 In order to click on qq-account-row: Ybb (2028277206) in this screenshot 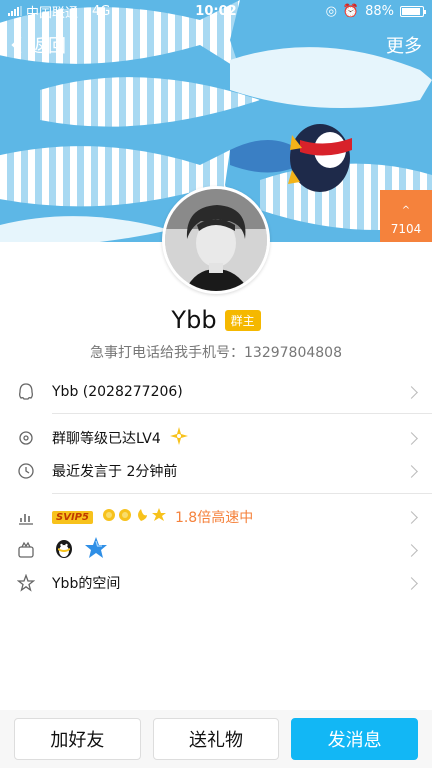, I will do `click(216, 392)`.